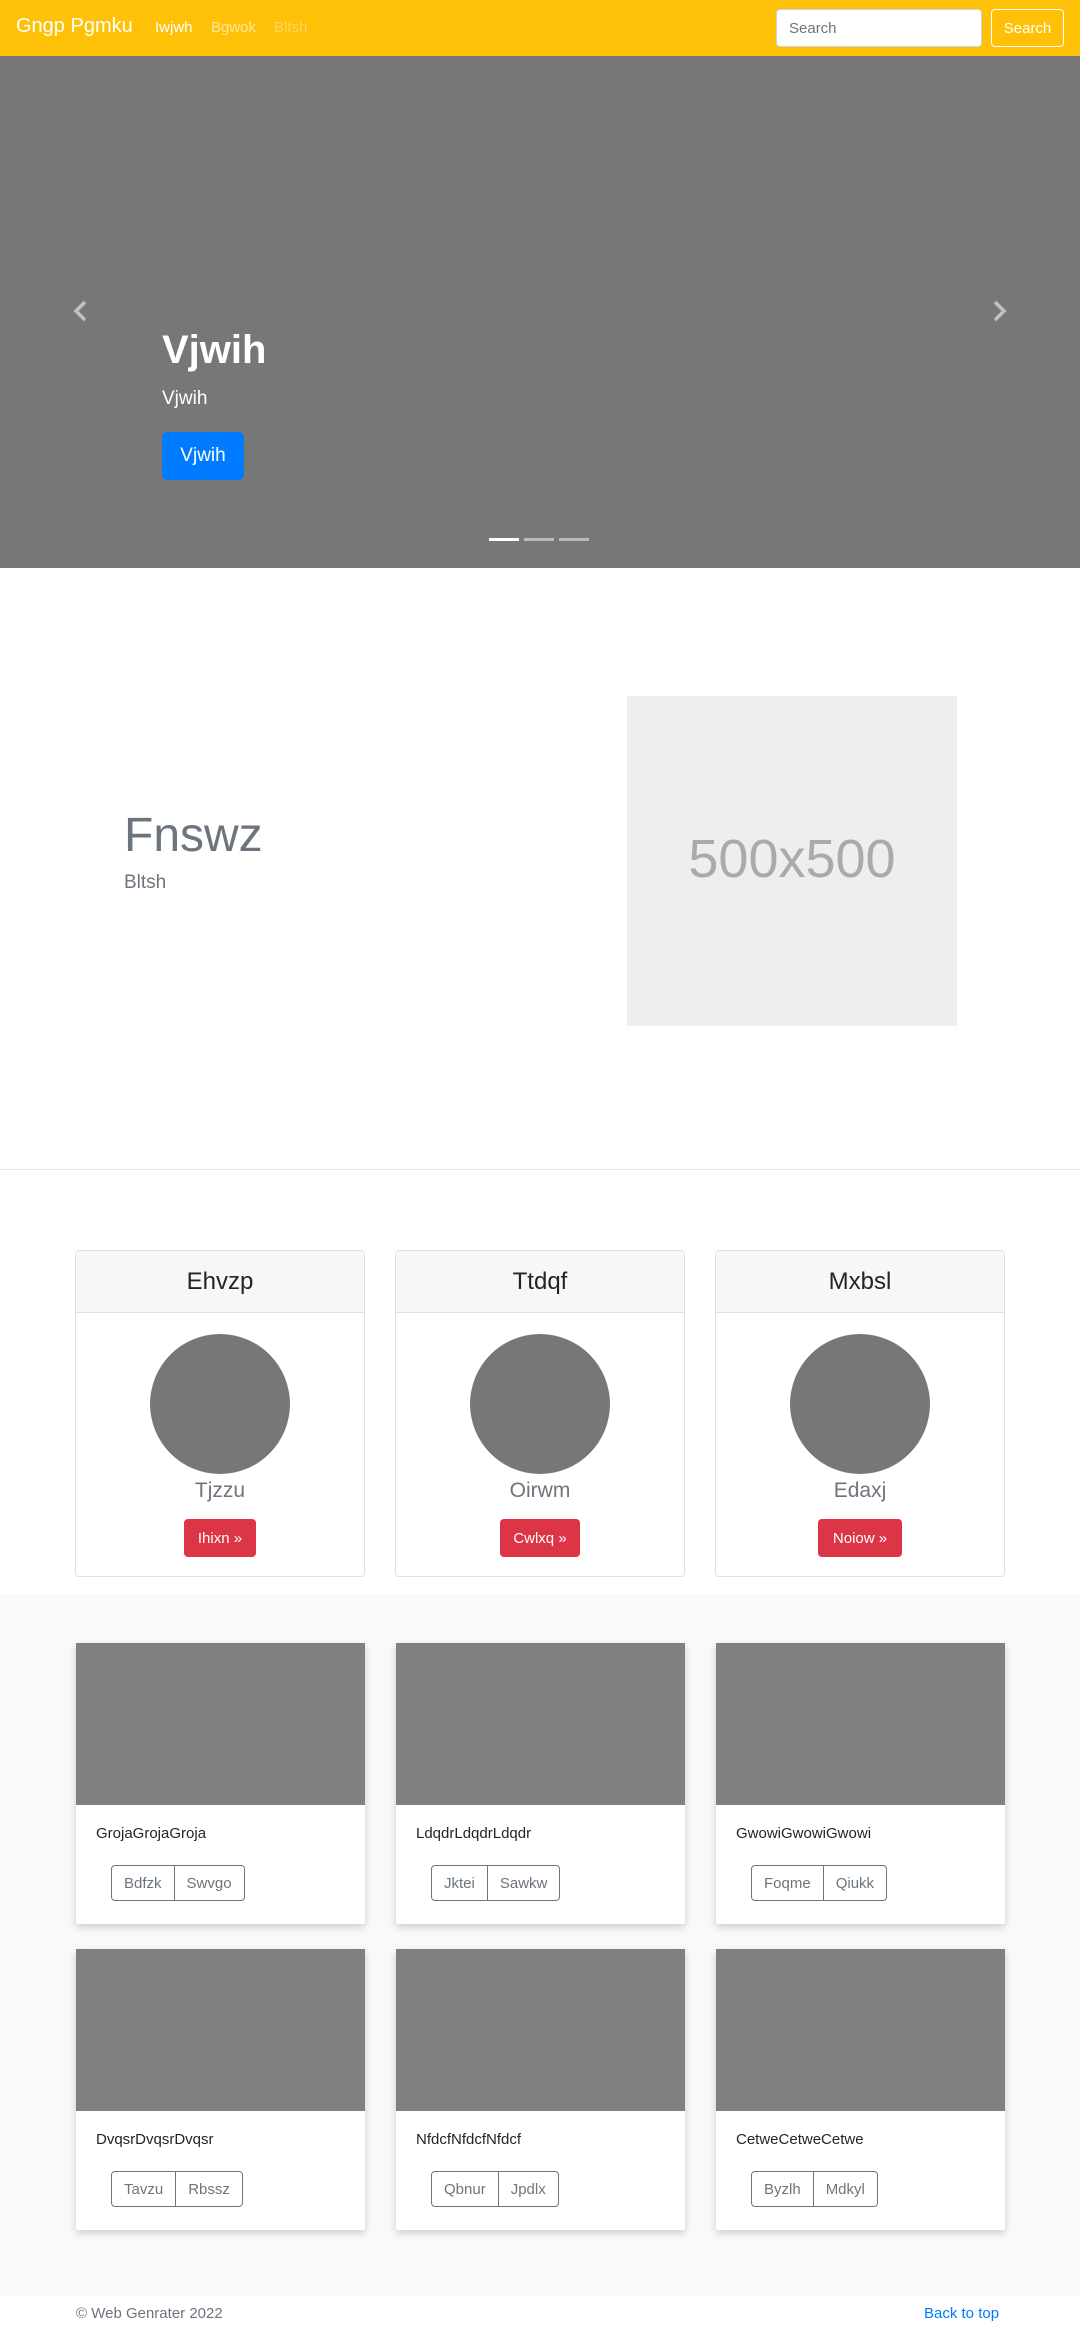  I want to click on gallery-card: LdqdrLdqdrLdqdr Jktei Sawkw, so click(540, 1783).